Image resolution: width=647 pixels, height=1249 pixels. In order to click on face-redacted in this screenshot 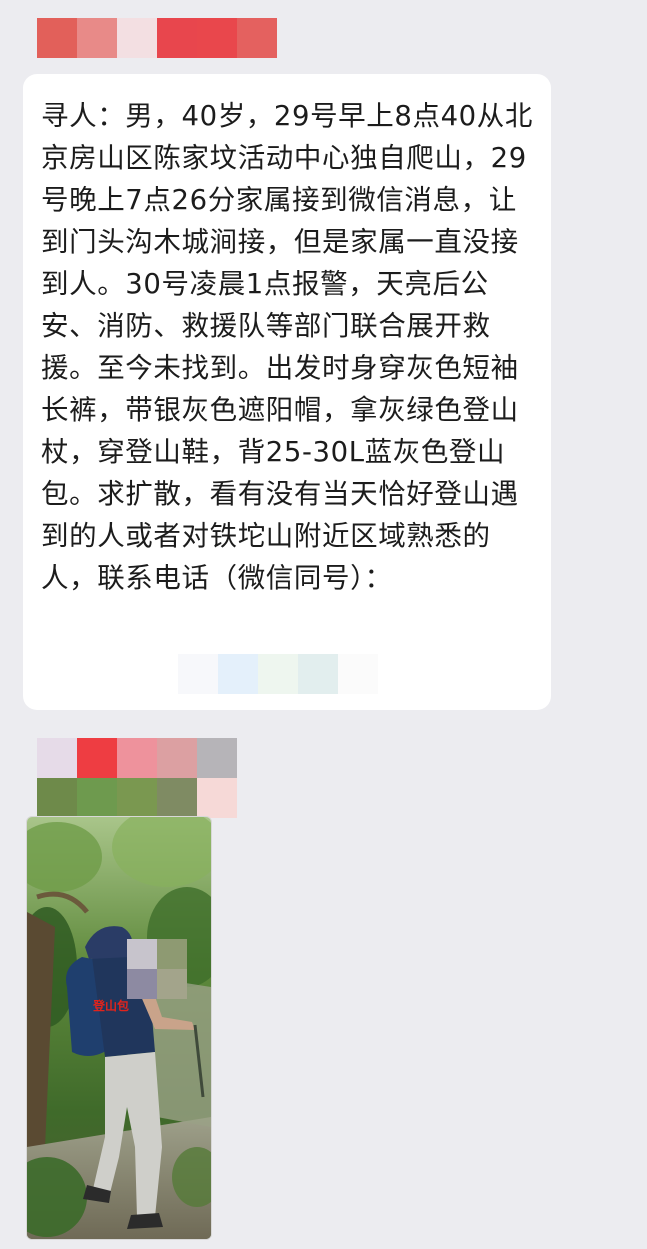, I will do `click(157, 969)`.